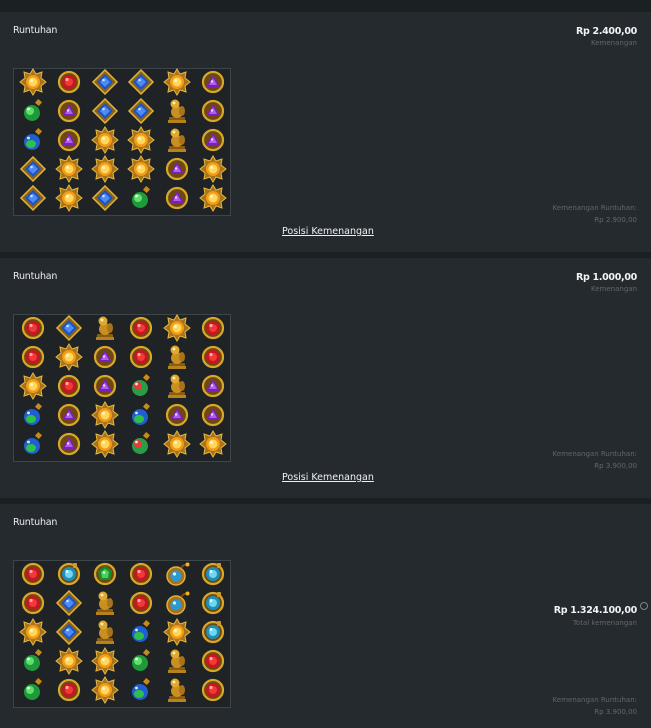  Describe the element at coordinates (141, 388) in the screenshot. I see `potion-red-icon` at that location.